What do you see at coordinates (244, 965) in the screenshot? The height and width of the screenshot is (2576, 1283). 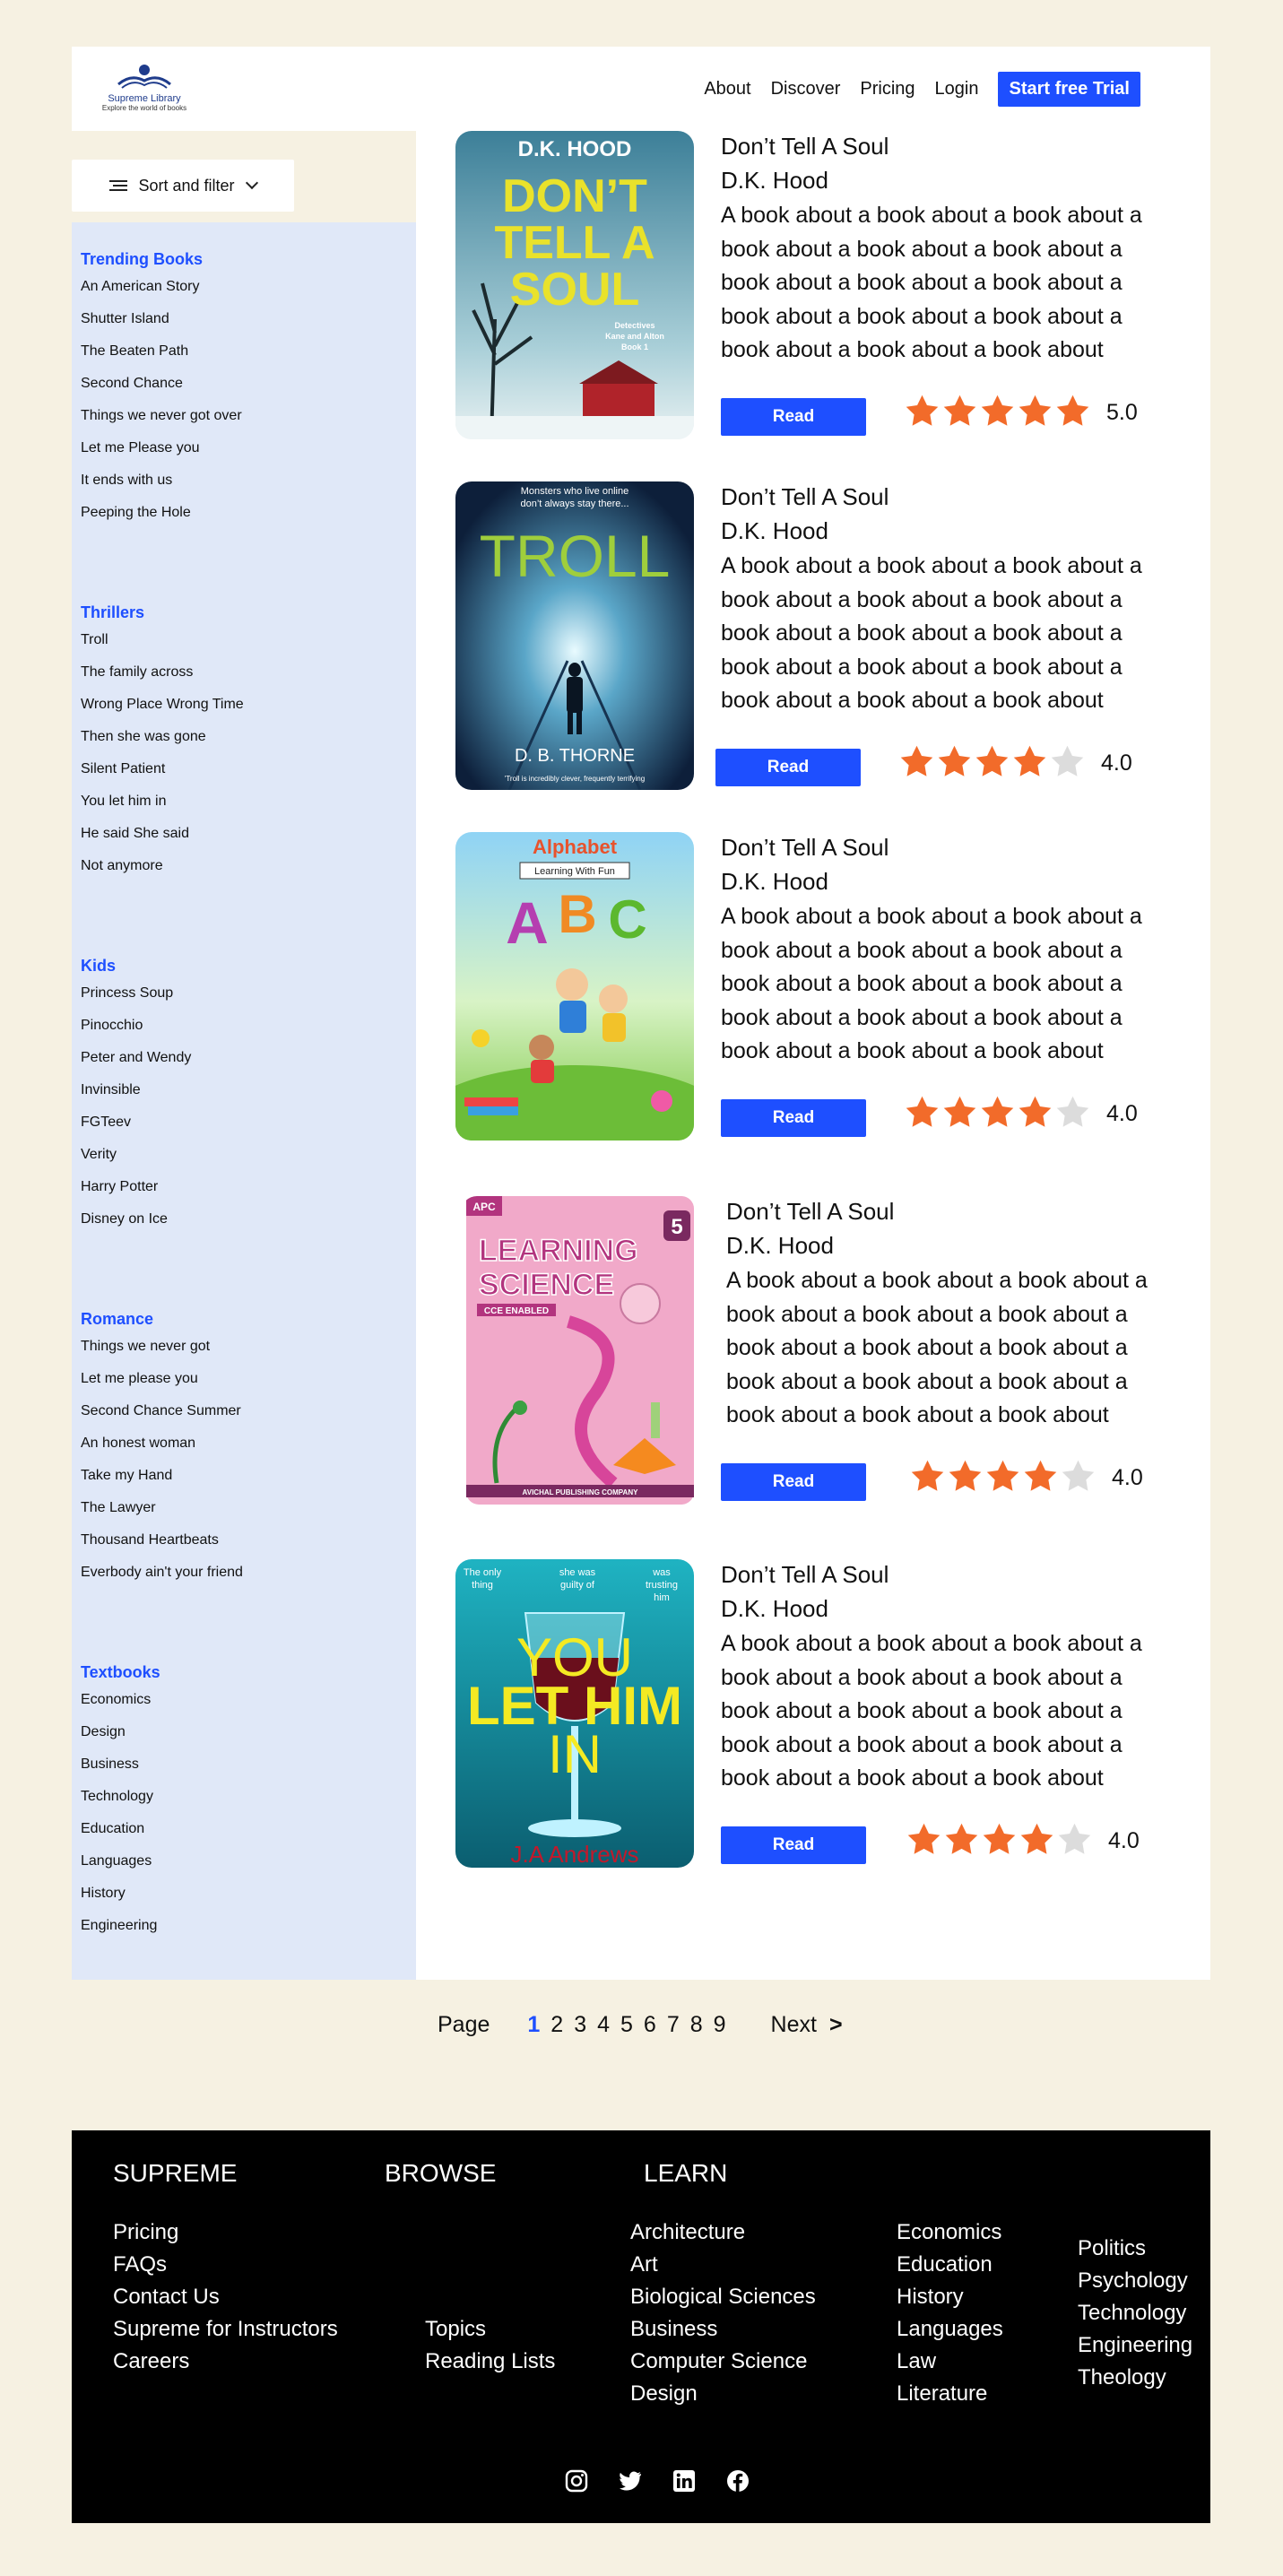 I see `category-title: Kids` at bounding box center [244, 965].